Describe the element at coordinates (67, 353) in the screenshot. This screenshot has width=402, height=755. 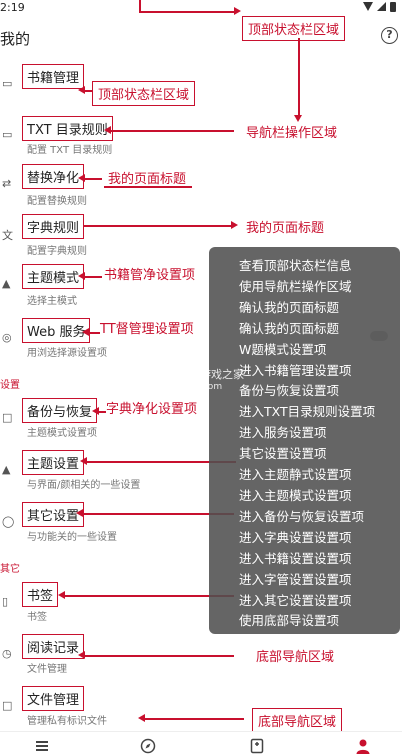
I see `menu-subtitle: 用浏选择源设置项` at that location.